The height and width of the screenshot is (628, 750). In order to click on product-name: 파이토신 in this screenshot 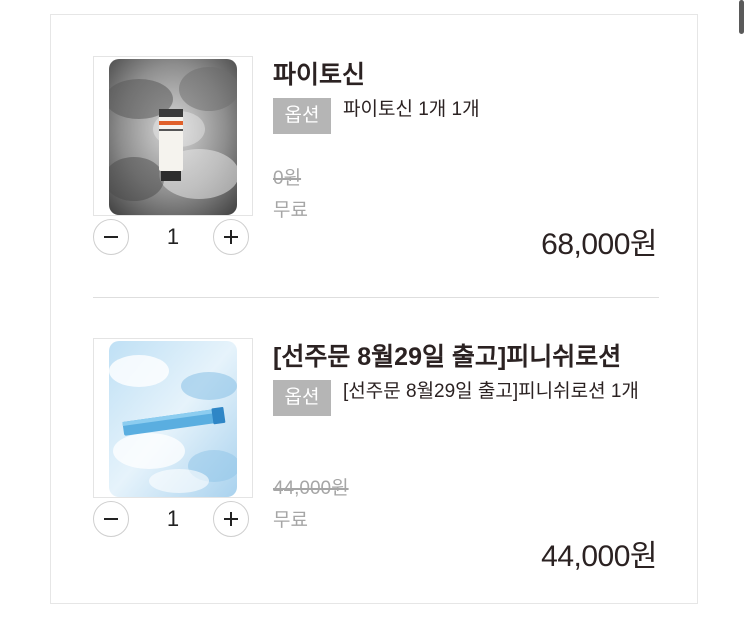, I will do `click(319, 73)`.